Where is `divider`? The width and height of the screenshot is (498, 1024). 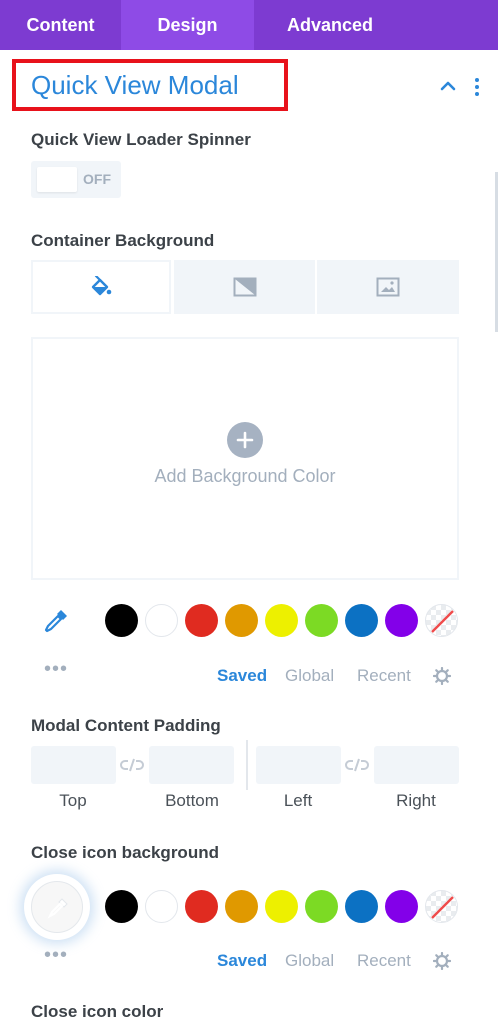 divider is located at coordinates (247, 765).